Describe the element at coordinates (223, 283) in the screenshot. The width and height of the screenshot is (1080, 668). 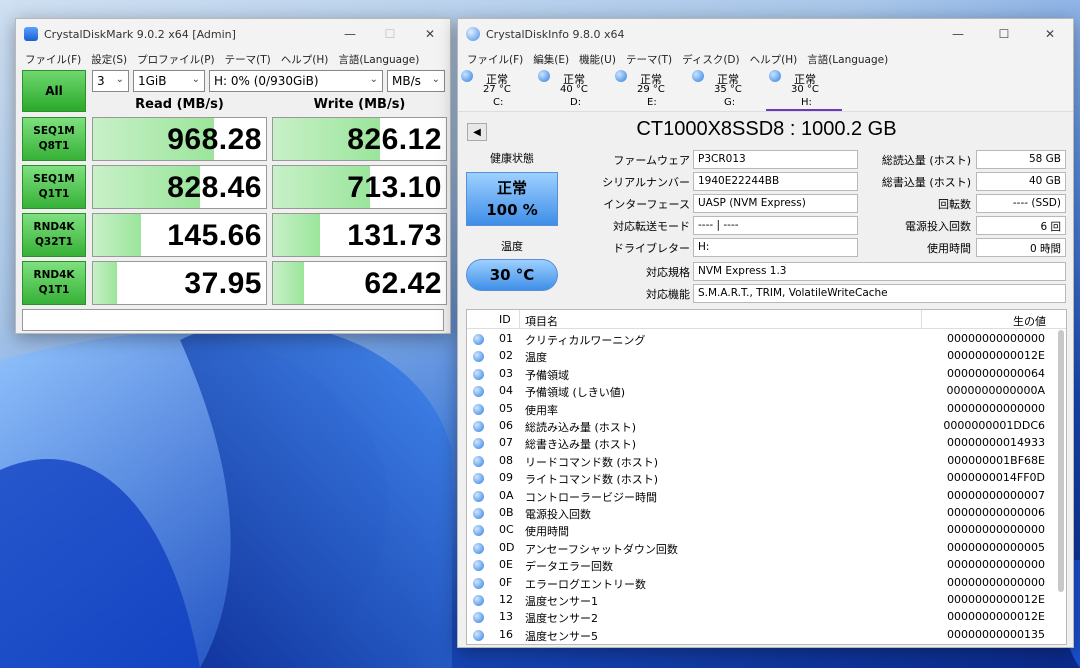
I see `read-result-value: 37.95` at that location.